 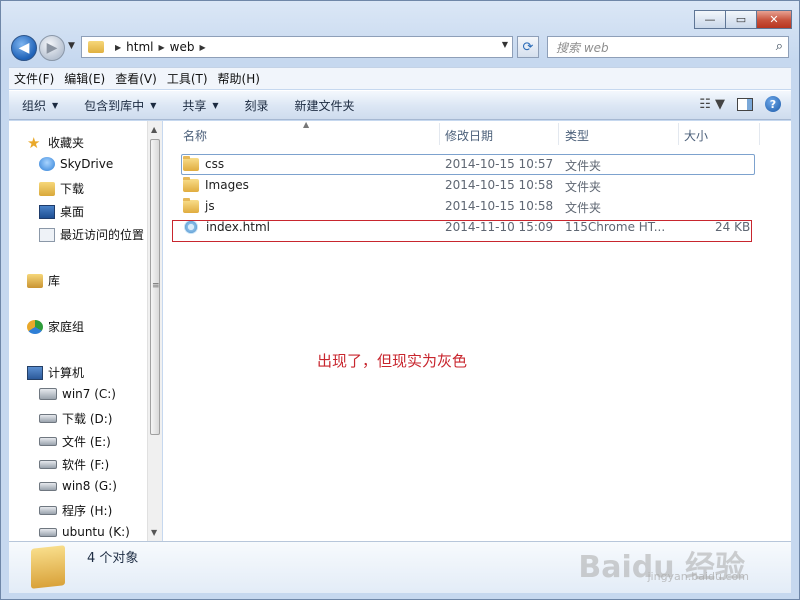 What do you see at coordinates (87, 419) in the screenshot?
I see `sidebar-item-label: 下载 (D:)` at bounding box center [87, 419].